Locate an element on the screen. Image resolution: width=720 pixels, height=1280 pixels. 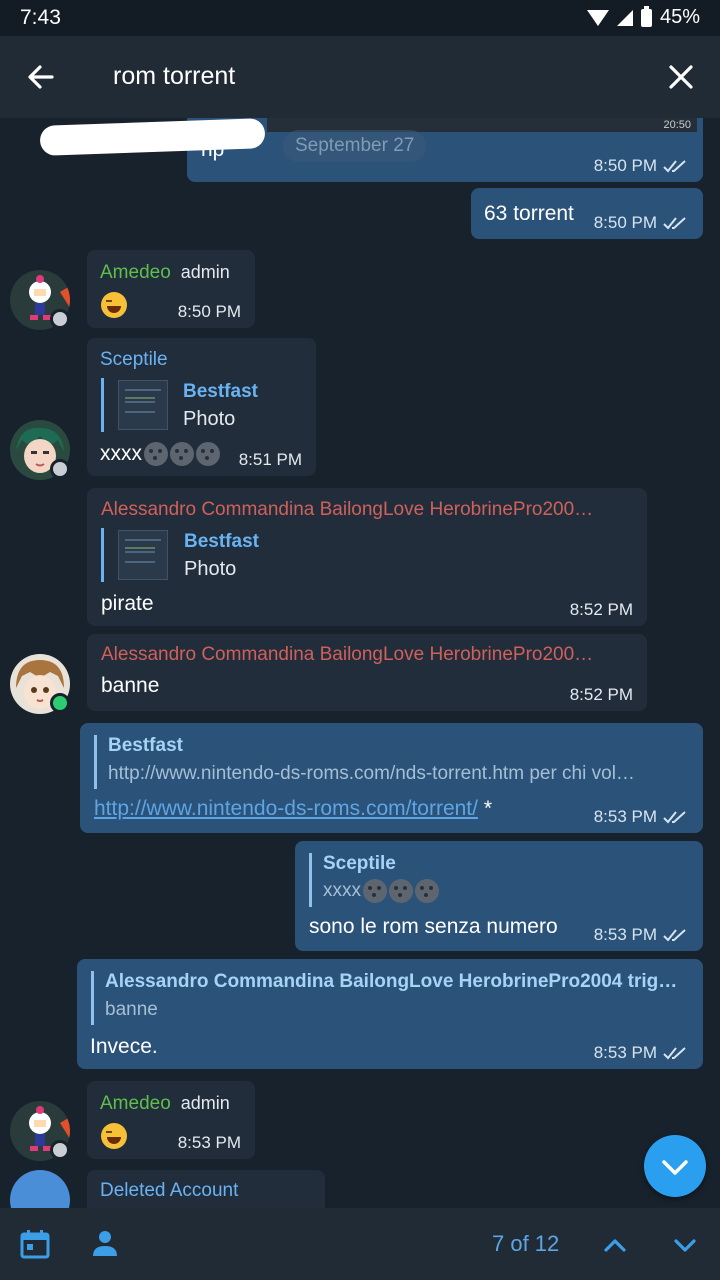
message-bubble: Amedeo admin 8:50 PM is located at coordinates (171, 289).